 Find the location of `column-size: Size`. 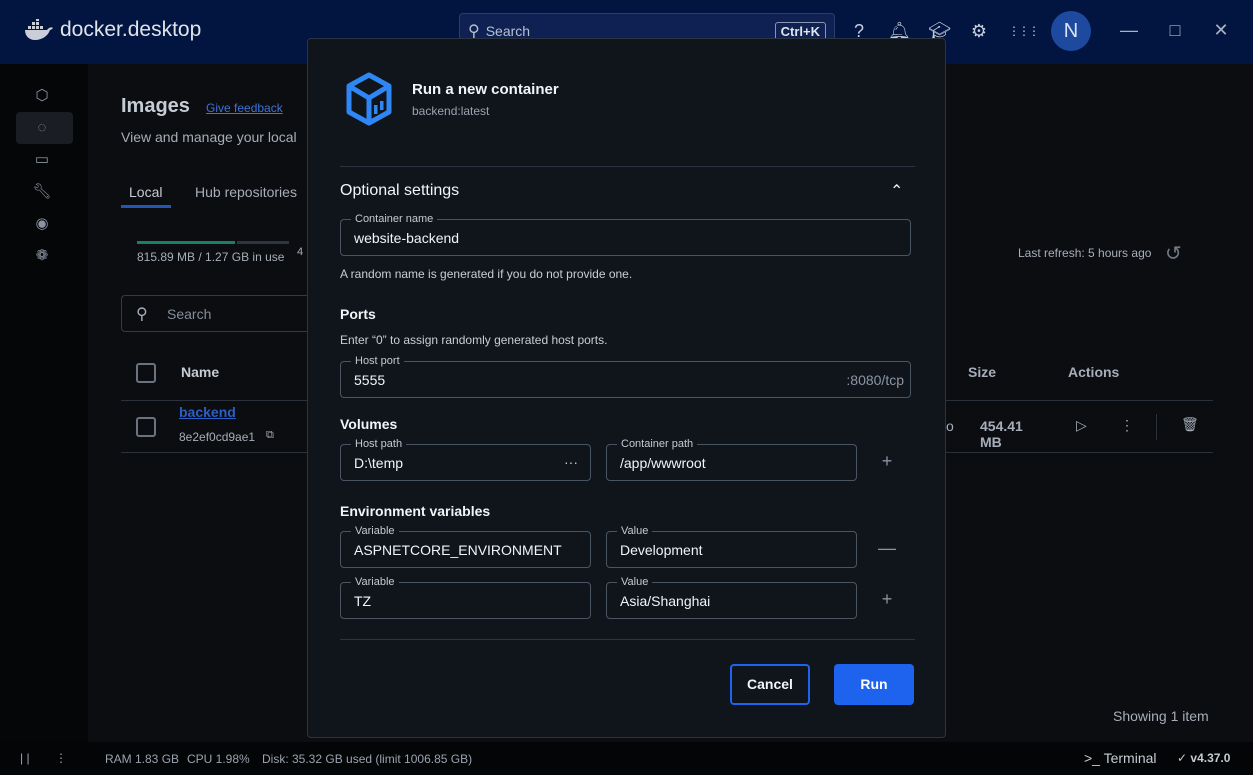

column-size: Size is located at coordinates (982, 372).